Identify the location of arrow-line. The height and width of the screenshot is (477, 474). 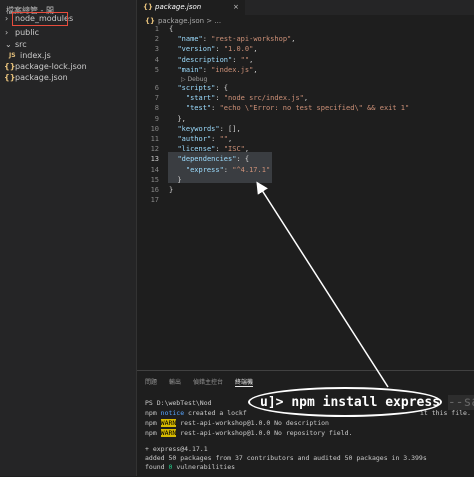
(322, 284).